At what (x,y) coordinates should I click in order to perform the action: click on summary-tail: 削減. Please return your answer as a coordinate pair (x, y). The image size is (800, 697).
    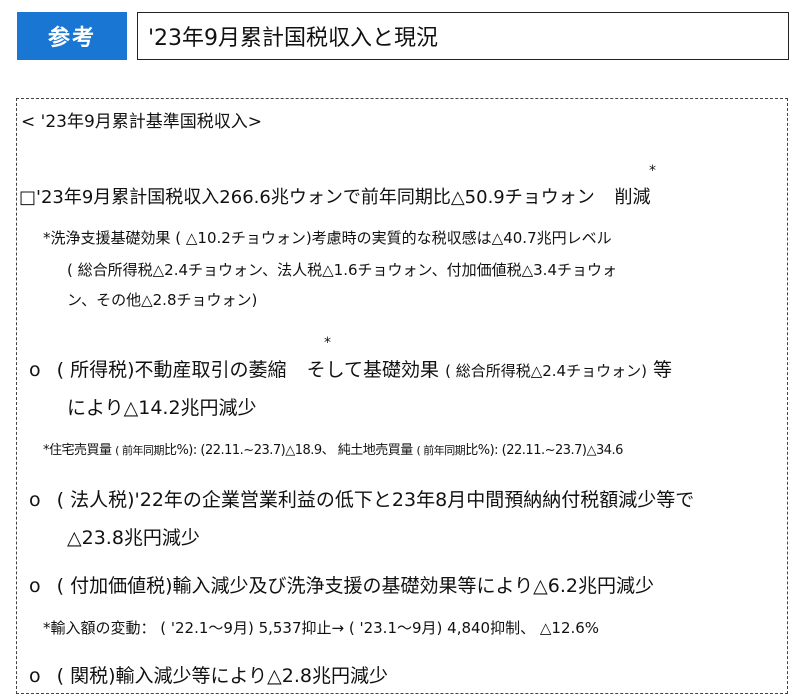
    Looking at the image, I should click on (632, 197).